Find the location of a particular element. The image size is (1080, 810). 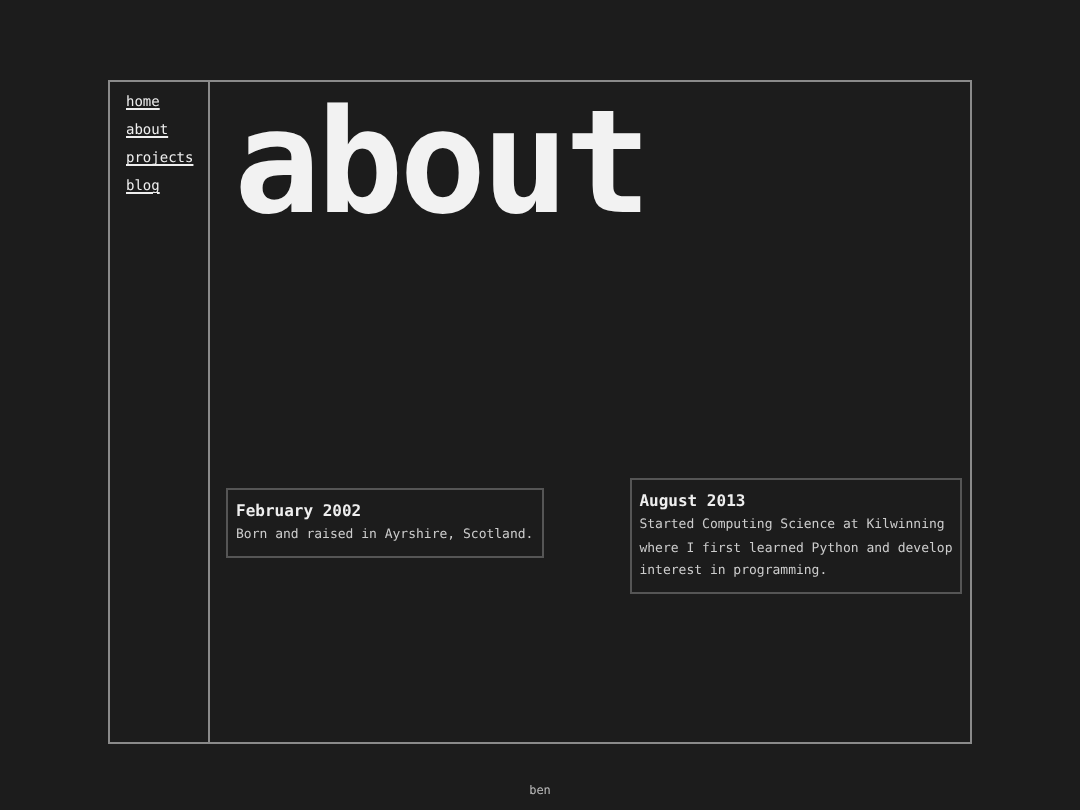

timeline-date: February 2002 is located at coordinates (300, 512).